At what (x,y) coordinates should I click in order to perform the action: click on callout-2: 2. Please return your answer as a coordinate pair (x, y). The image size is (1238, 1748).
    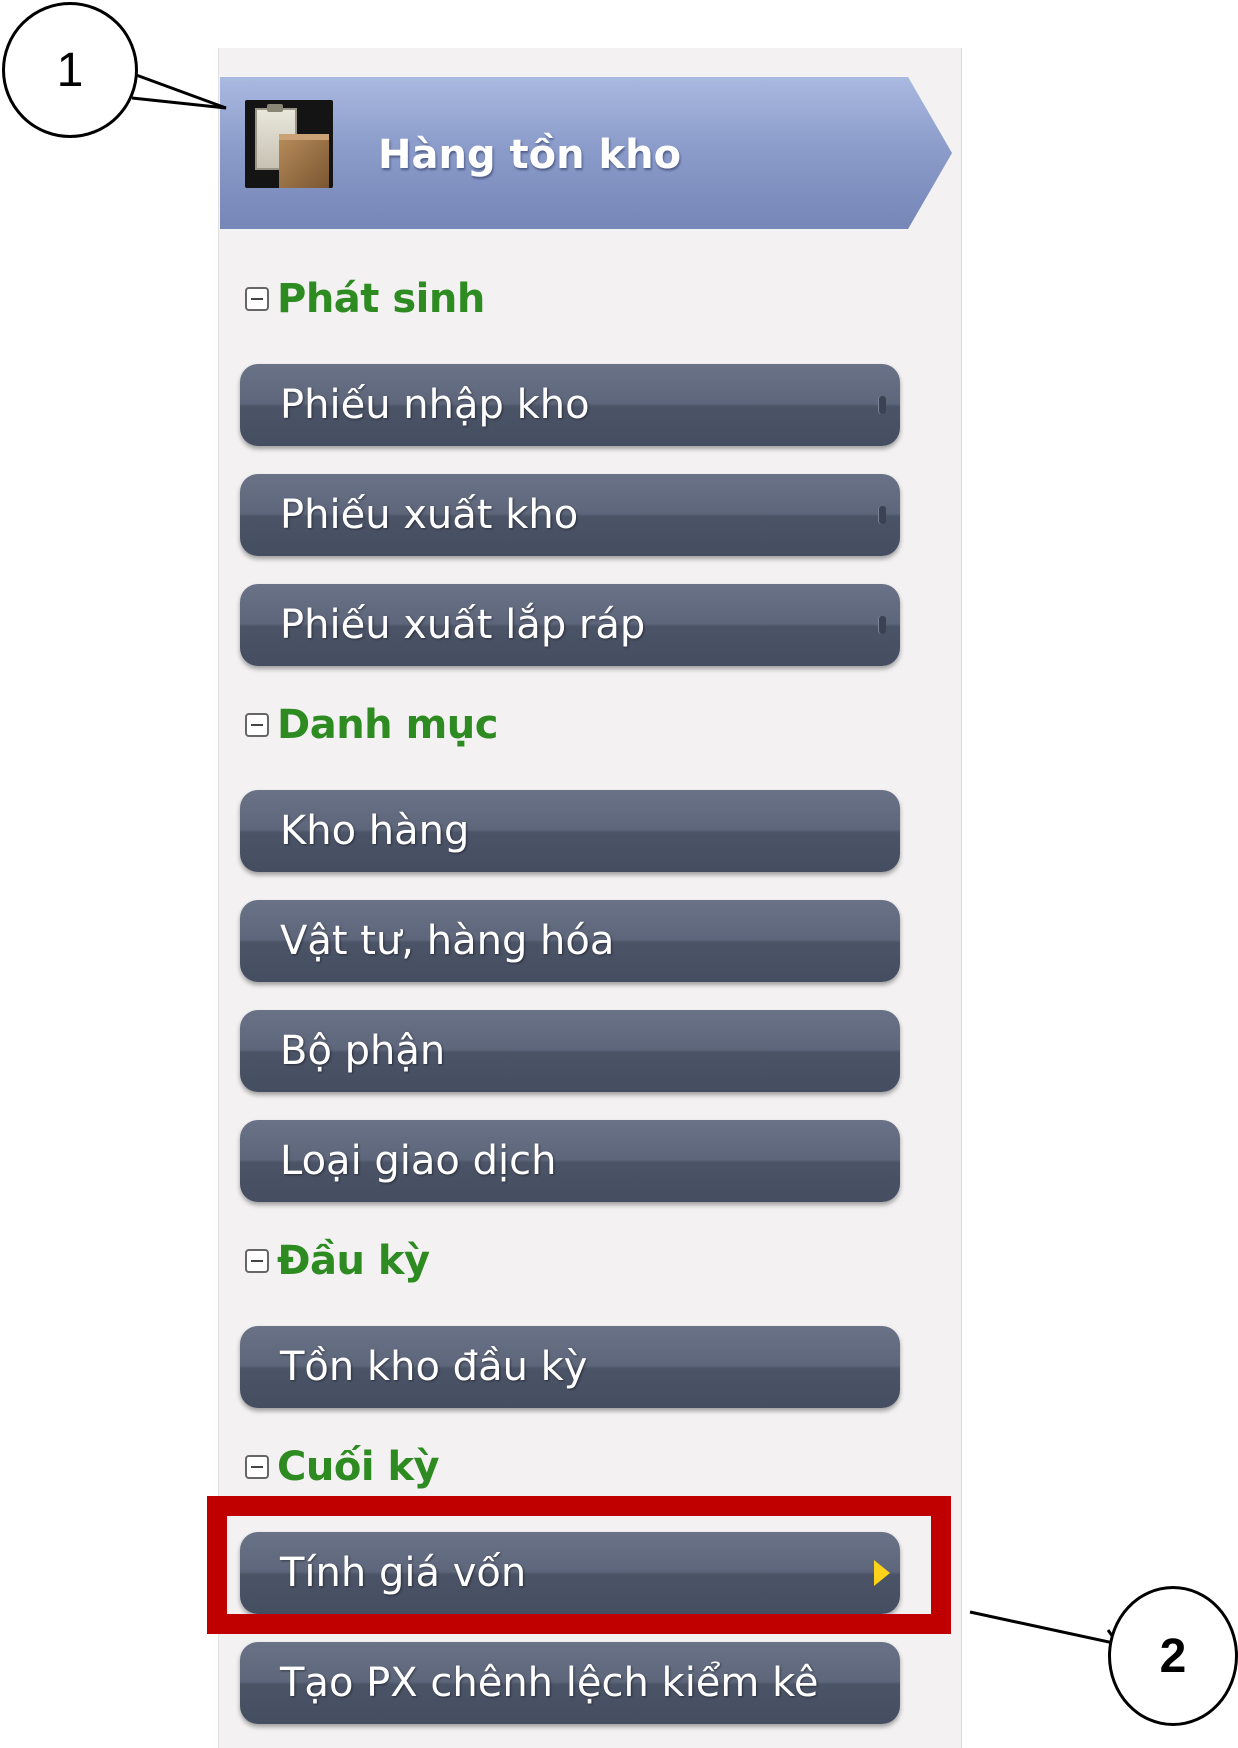
    Looking at the image, I should click on (1173, 1656).